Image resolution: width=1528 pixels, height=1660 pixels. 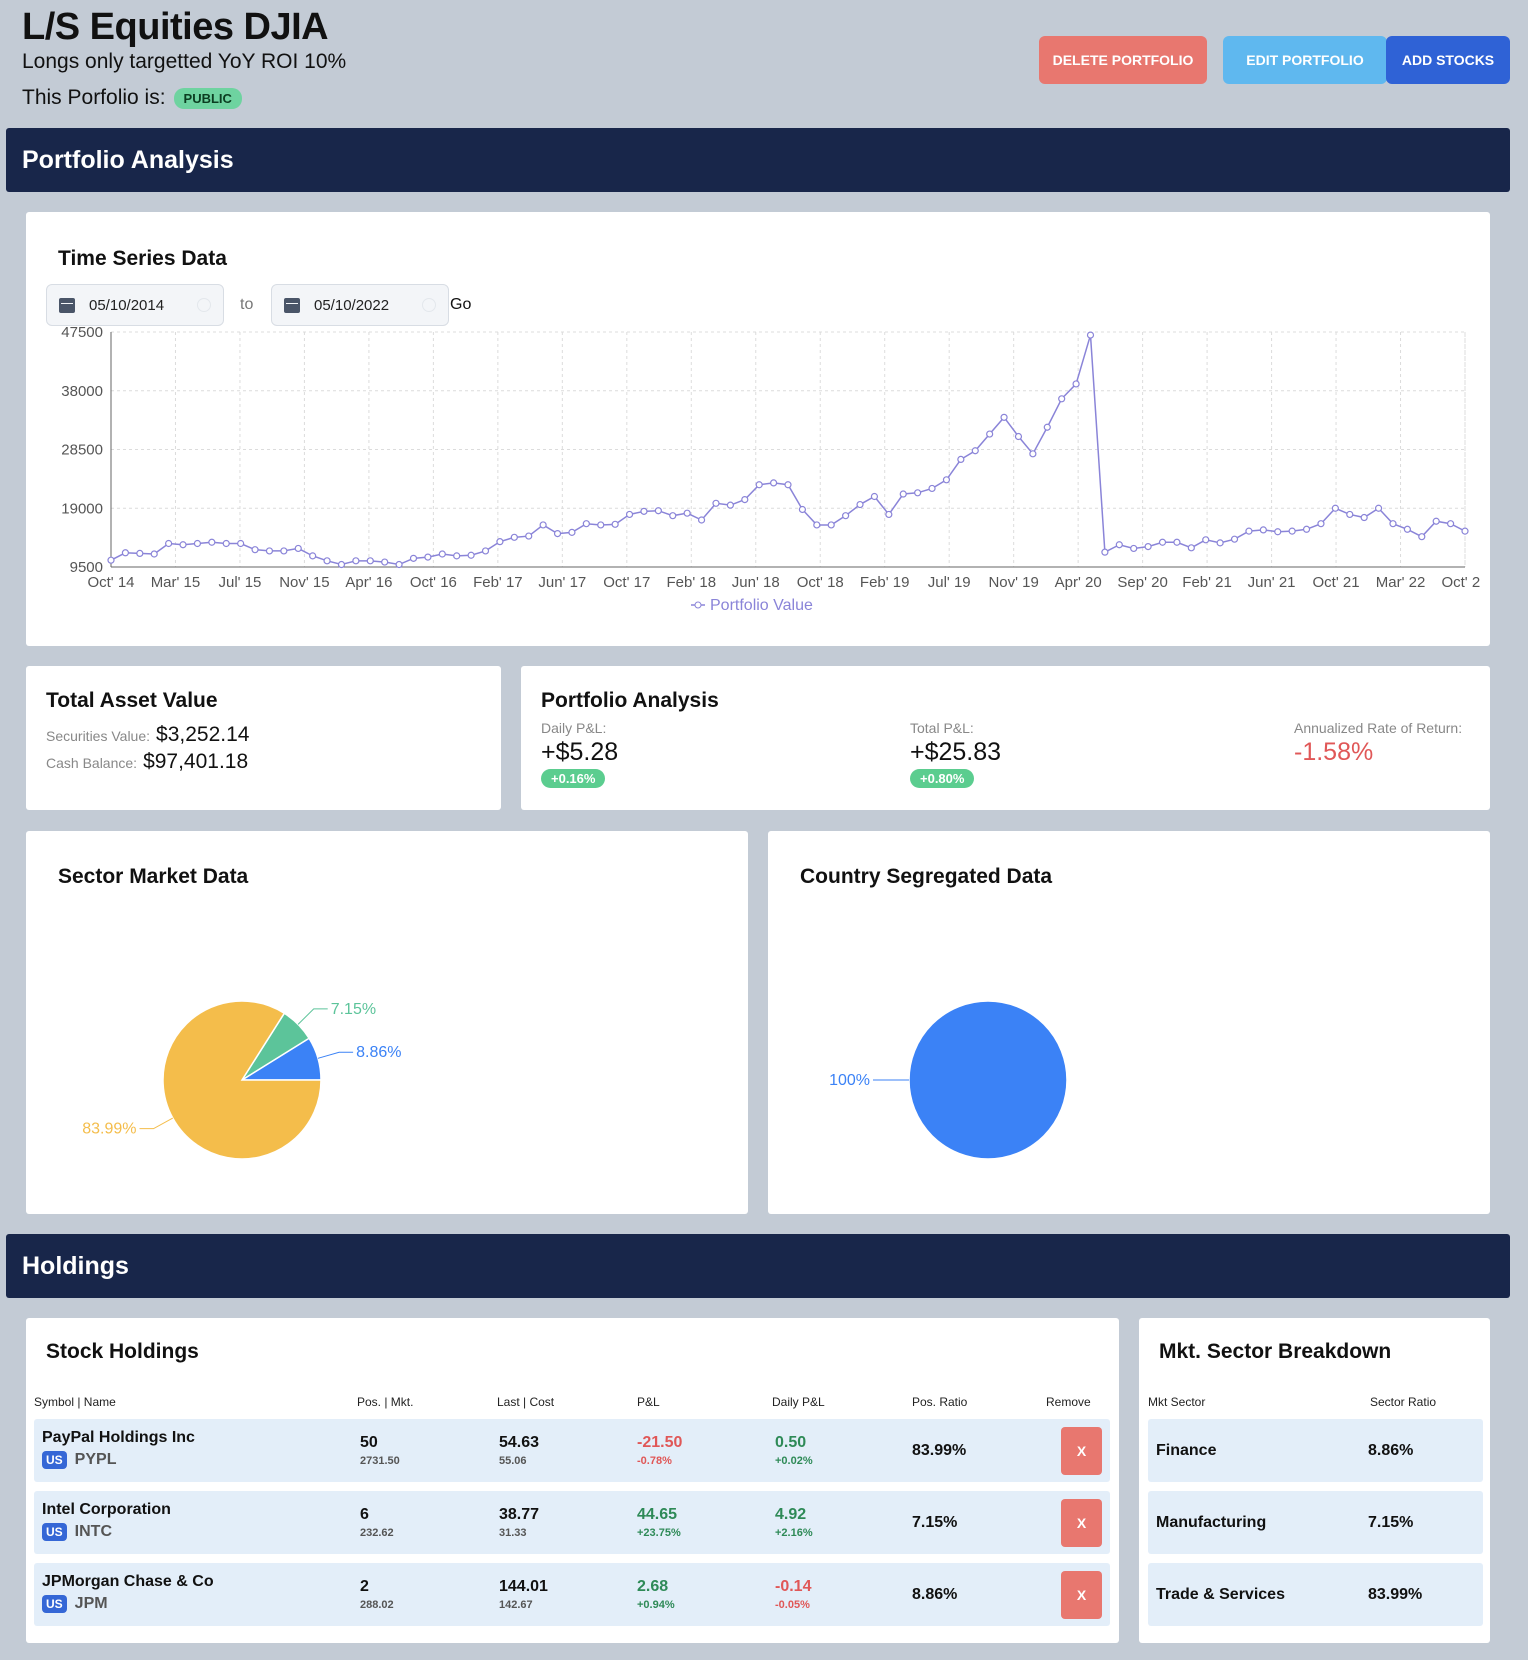 What do you see at coordinates (988, 1080) in the screenshot?
I see `pie-slice` at bounding box center [988, 1080].